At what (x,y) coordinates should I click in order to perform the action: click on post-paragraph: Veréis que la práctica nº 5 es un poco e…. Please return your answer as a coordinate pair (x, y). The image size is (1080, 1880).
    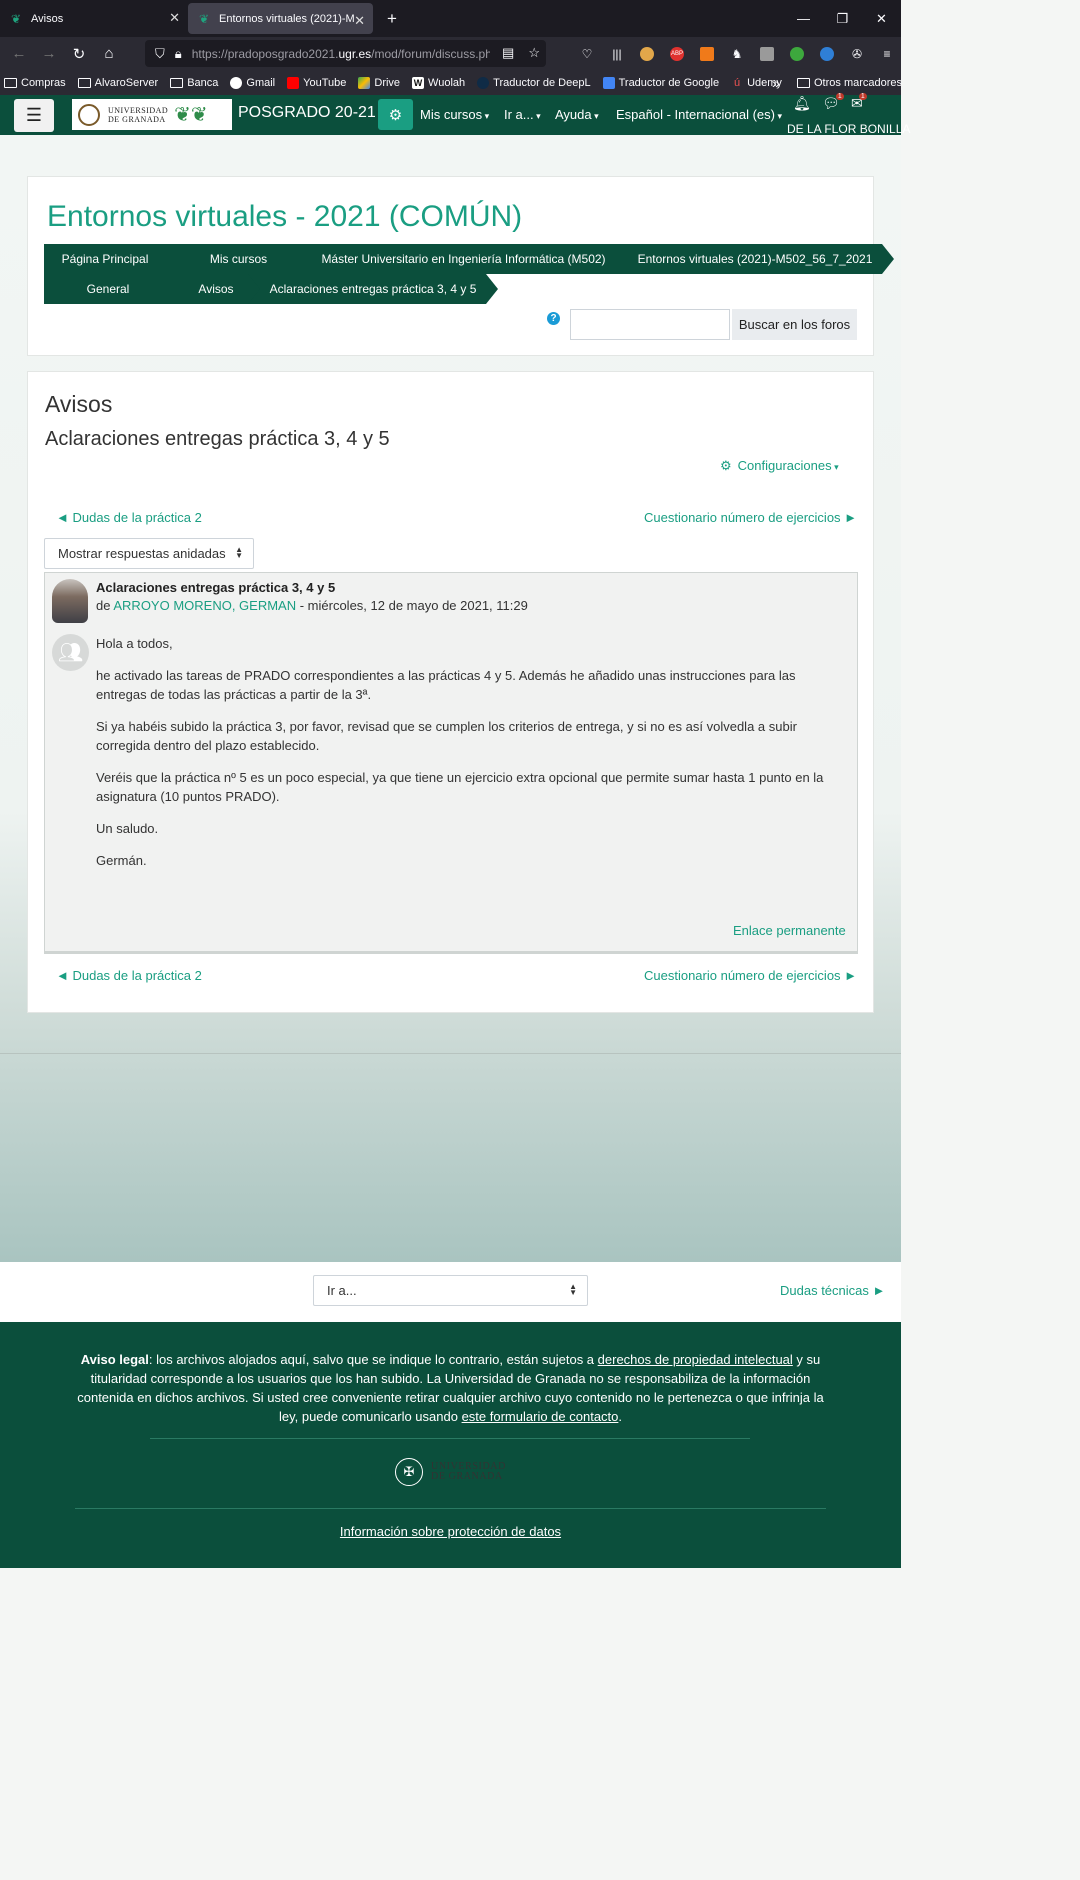
    Looking at the image, I should click on (460, 787).